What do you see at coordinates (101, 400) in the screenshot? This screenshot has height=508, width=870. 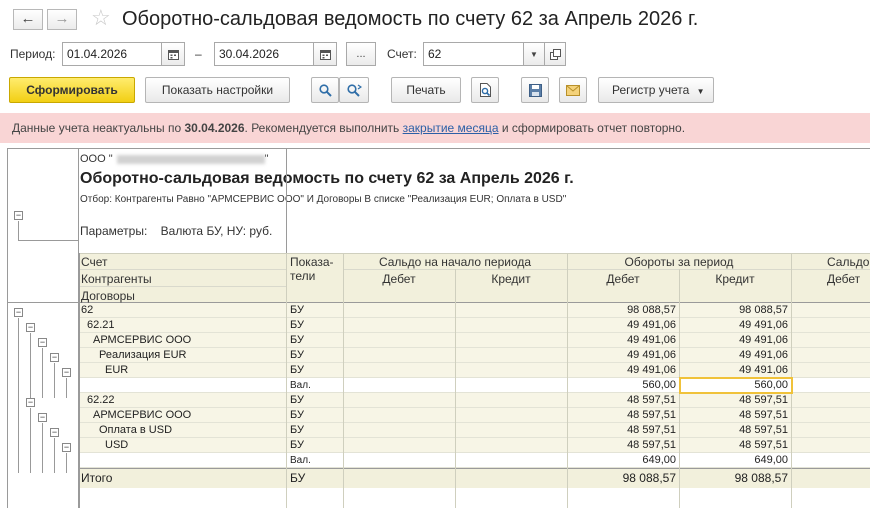 I see `row-name: 62.22` at bounding box center [101, 400].